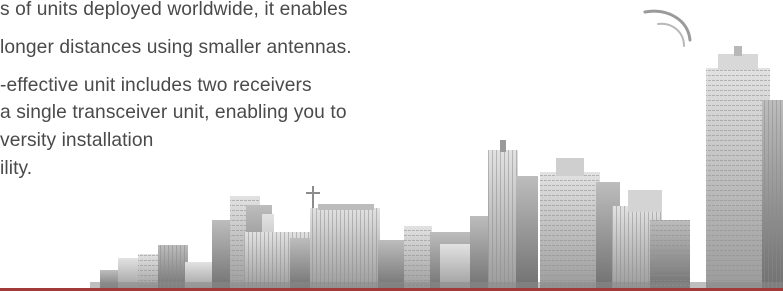 The width and height of the screenshot is (783, 291). I want to click on description-line: ility., so click(16, 168).